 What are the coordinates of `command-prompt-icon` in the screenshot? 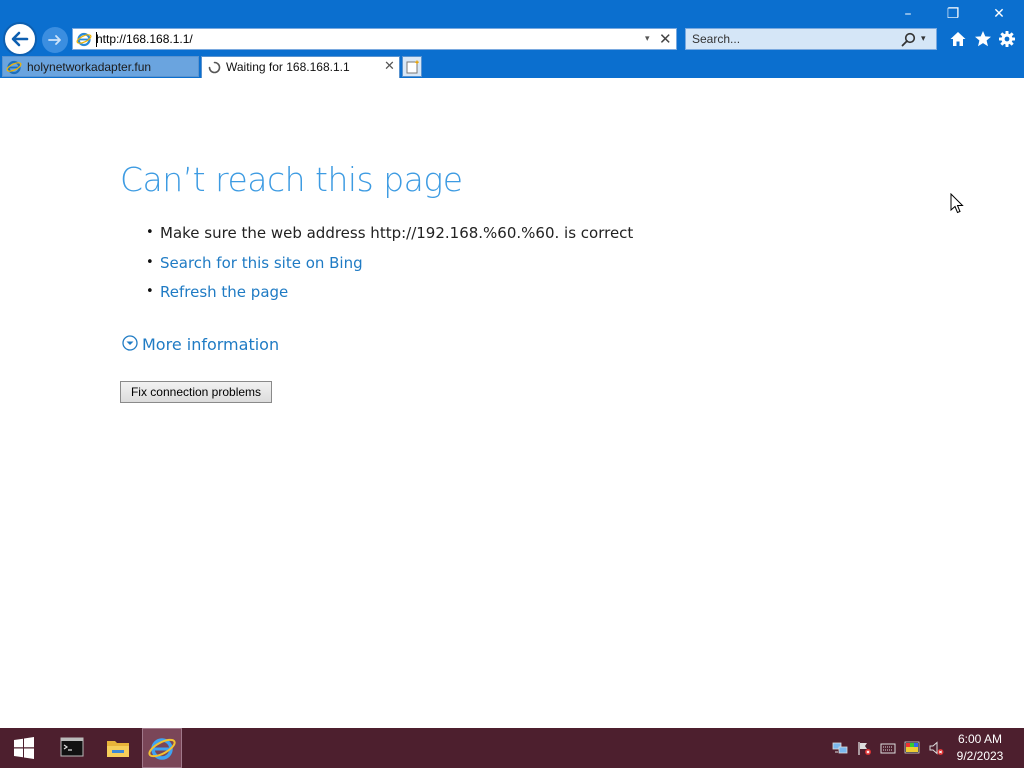 It's located at (72, 747).